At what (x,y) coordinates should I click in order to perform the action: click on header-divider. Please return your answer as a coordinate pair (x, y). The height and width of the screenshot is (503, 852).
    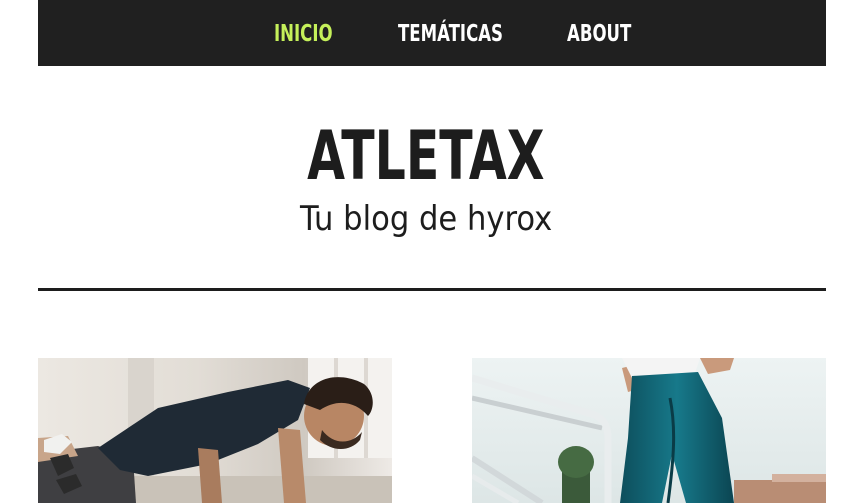
    Looking at the image, I should click on (432, 289).